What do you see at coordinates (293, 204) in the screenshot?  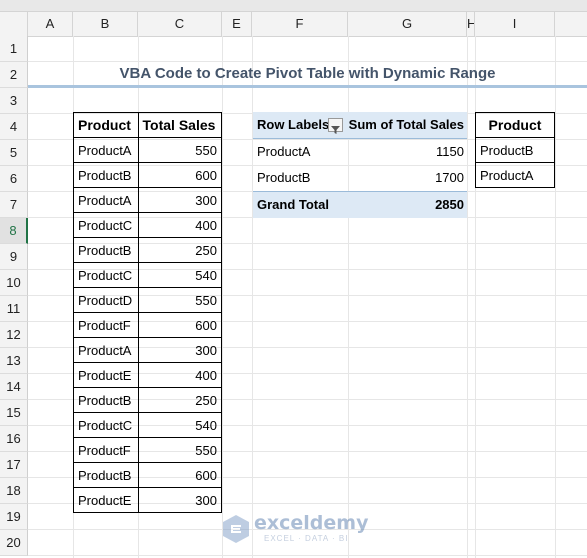 I see `grand-total-label: Grand Total` at bounding box center [293, 204].